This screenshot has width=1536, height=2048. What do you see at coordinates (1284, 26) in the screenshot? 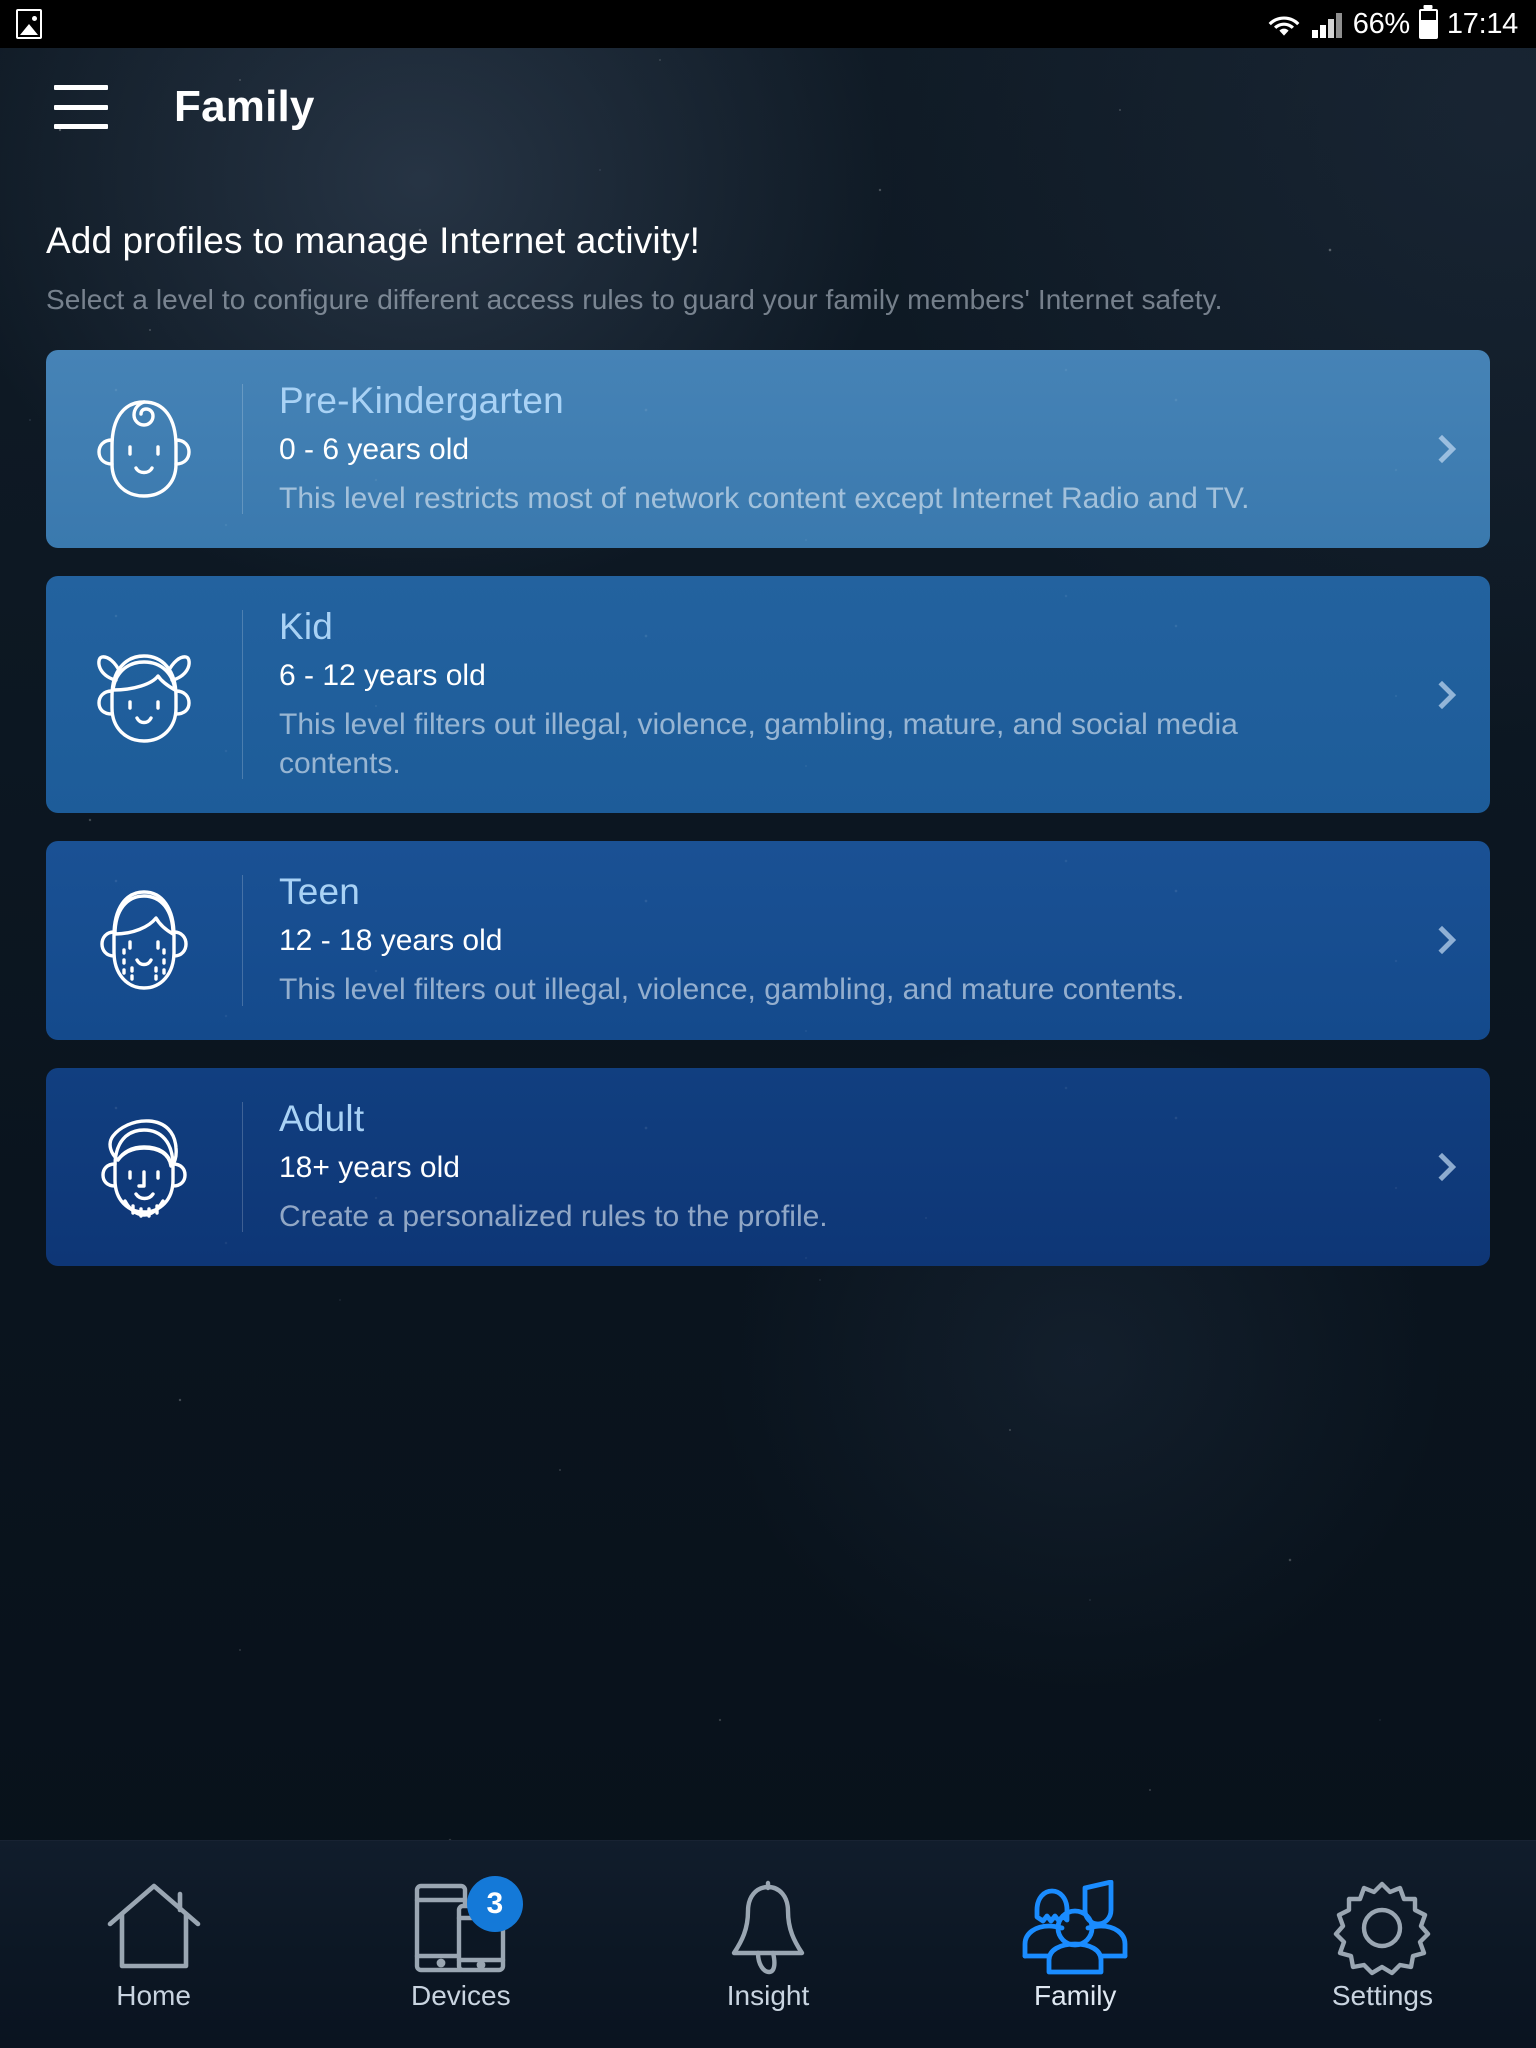
I see `wifi-icon` at bounding box center [1284, 26].